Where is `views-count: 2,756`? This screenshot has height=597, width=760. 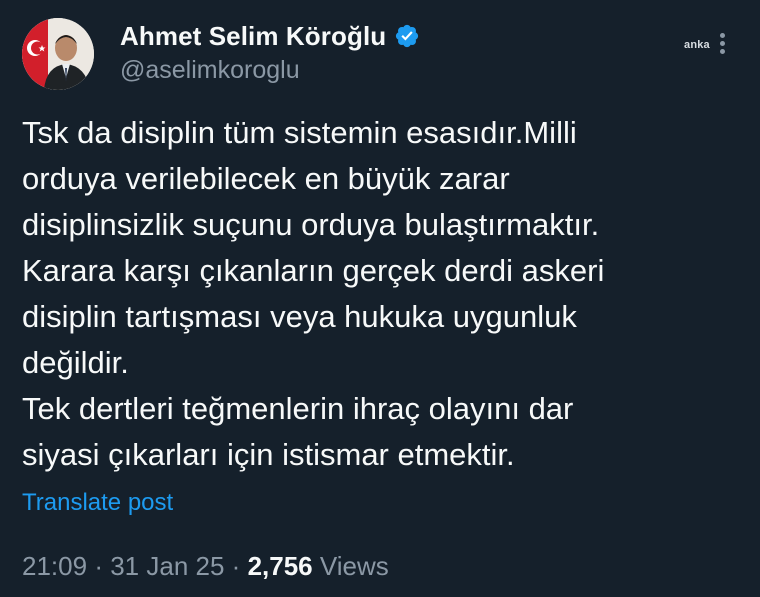
views-count: 2,756 is located at coordinates (280, 566).